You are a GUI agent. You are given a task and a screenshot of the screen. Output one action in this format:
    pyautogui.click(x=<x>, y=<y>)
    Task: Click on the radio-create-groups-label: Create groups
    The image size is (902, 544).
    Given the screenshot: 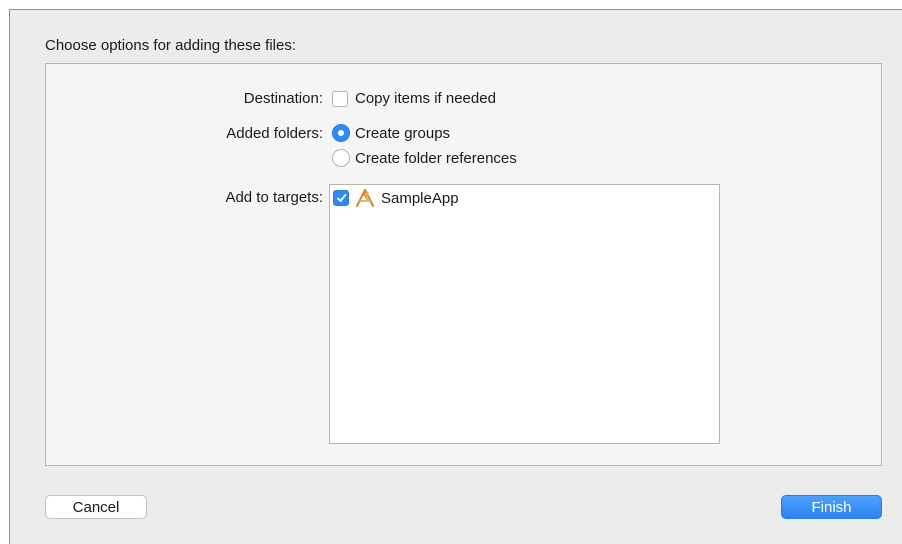 What is the action you would take?
    pyautogui.click(x=402, y=133)
    